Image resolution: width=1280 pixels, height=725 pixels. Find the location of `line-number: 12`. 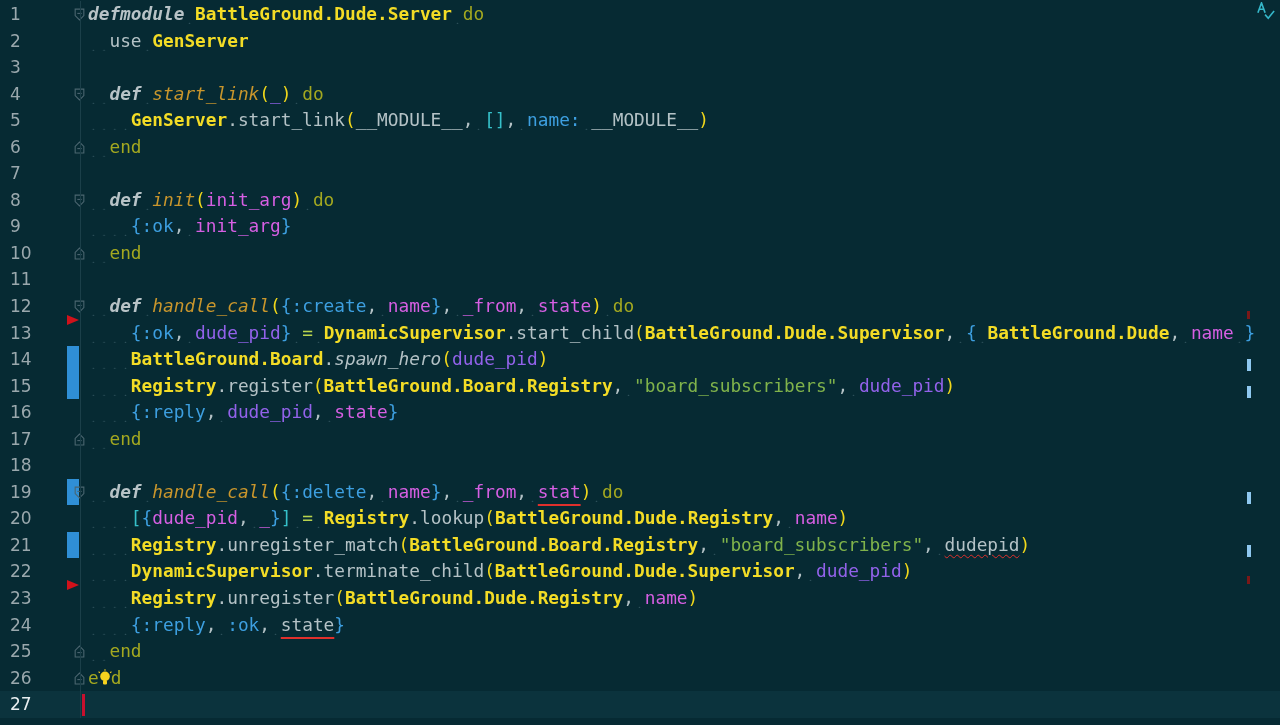

line-number: 12 is located at coordinates (21, 306).